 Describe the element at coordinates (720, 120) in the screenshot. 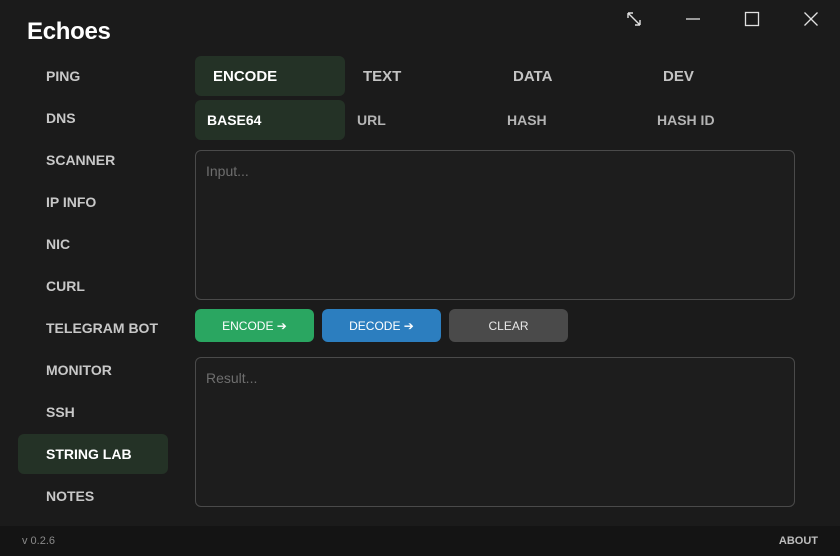

I see `subtab-hash-id: HASH ID` at that location.